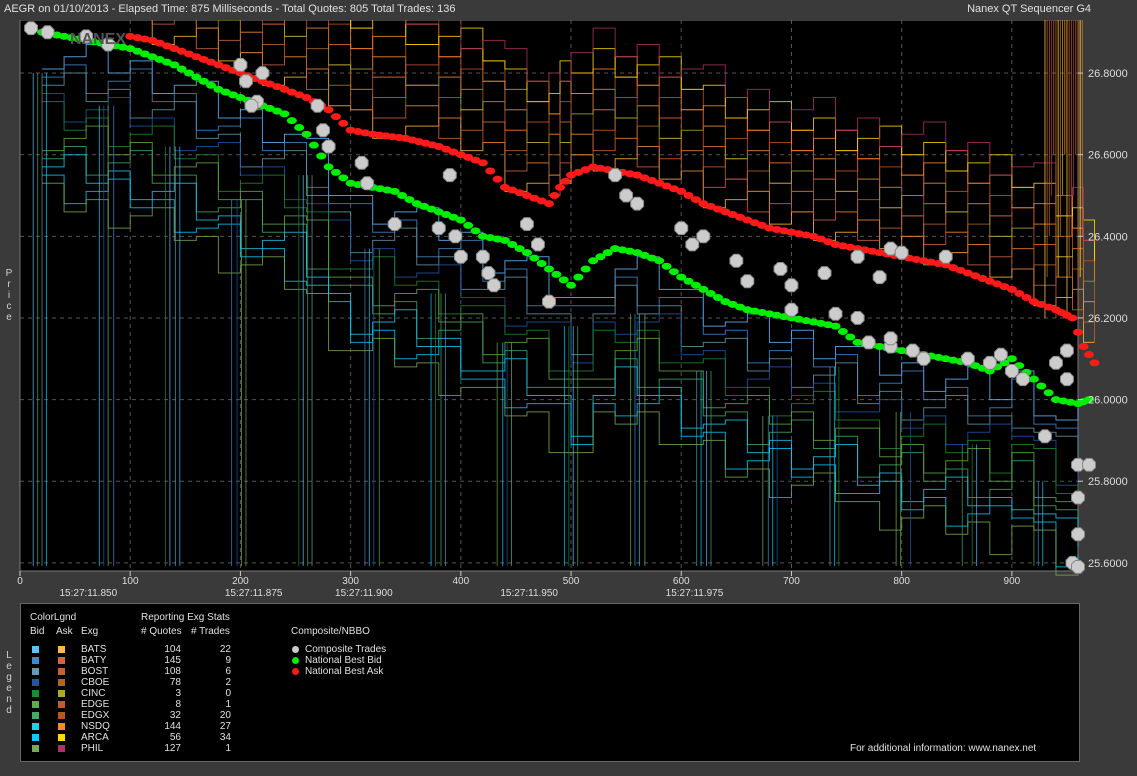  What do you see at coordinates (98, 39) in the screenshot?
I see `watermark: NANEX` at bounding box center [98, 39].